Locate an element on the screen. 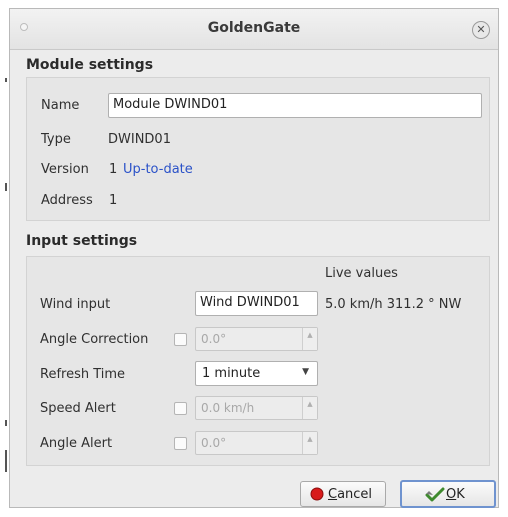  refresh-time-label: Refresh Time is located at coordinates (83, 374).